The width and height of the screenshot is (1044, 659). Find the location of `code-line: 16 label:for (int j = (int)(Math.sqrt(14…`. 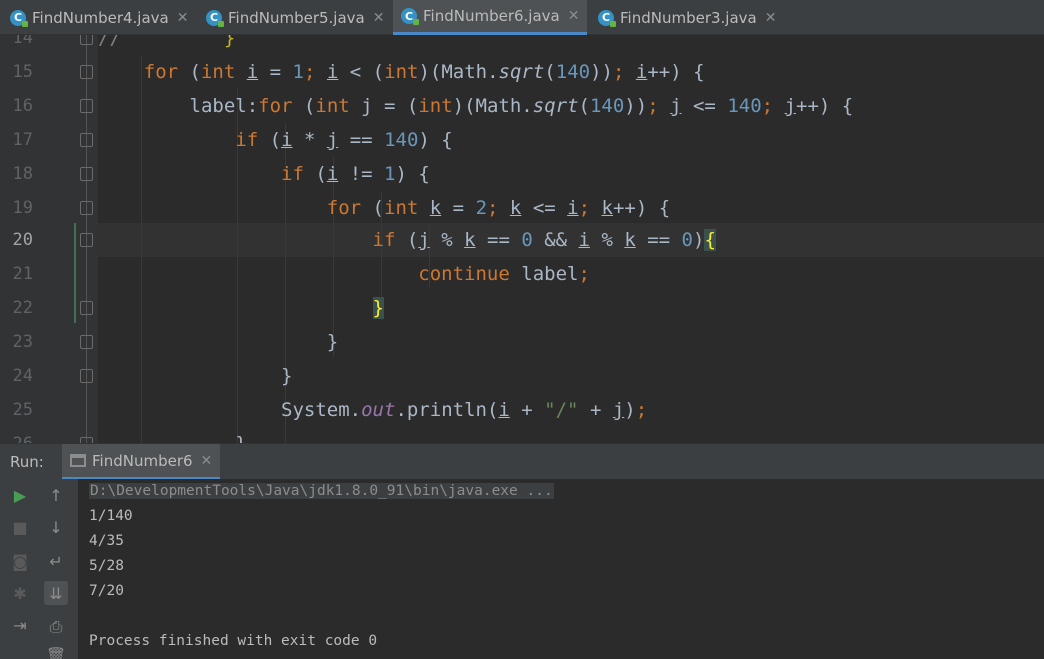

code-line: 16 label:for (int j = (int)(Math.sqrt(14… is located at coordinates (522, 106).